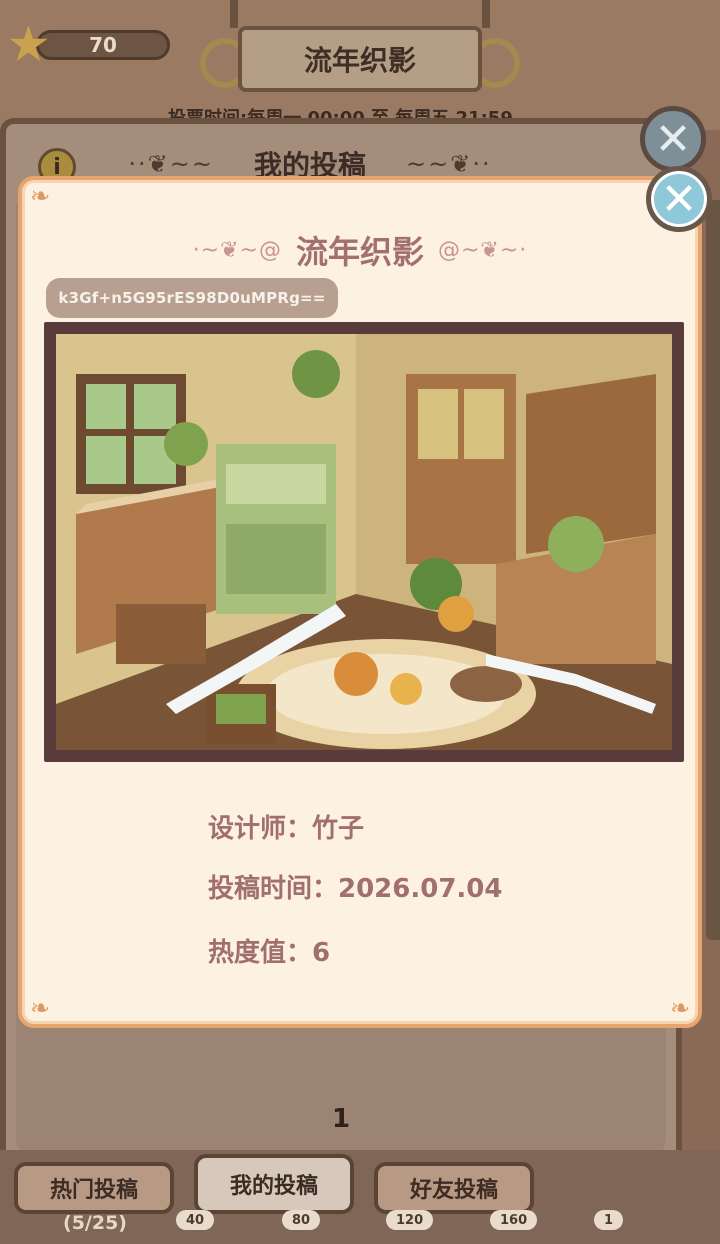 This screenshot has height=1244, width=720. What do you see at coordinates (483, 250) in the screenshot?
I see `flourish-right: @~❦~·` at bounding box center [483, 250].